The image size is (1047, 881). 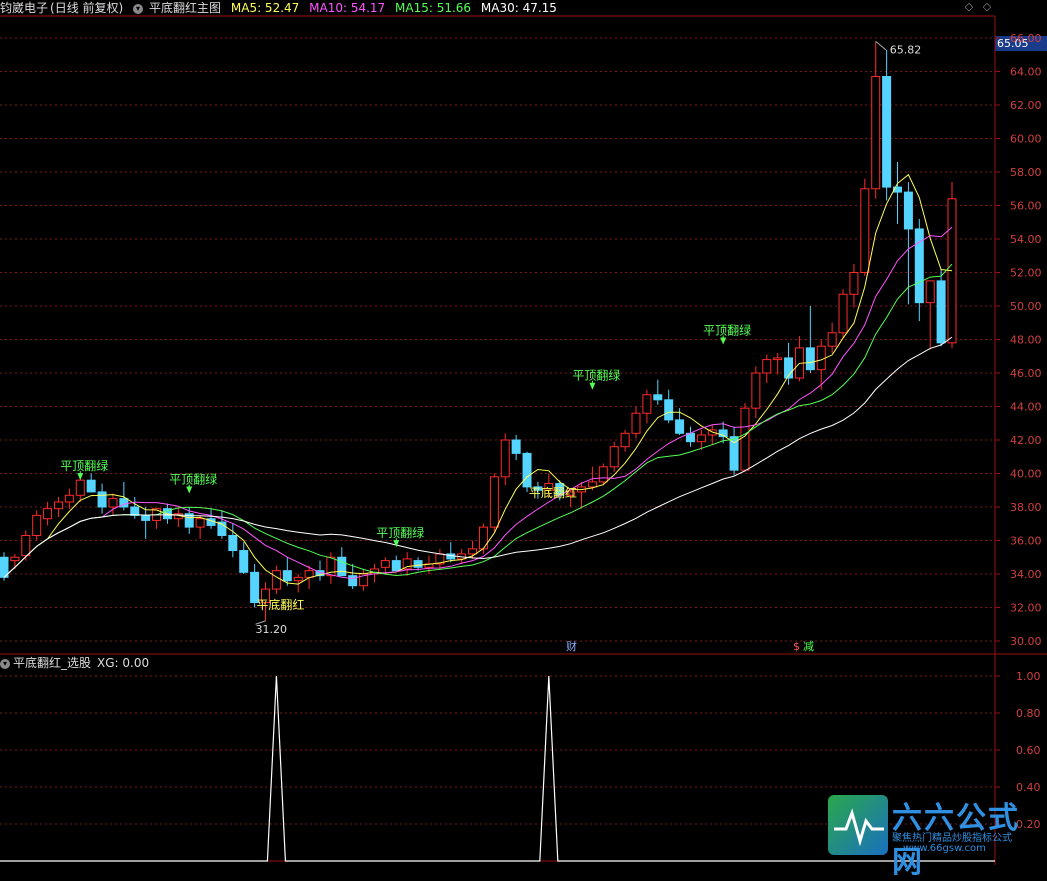 I want to click on price-tick-label: 38.00, so click(x=1026, y=507).